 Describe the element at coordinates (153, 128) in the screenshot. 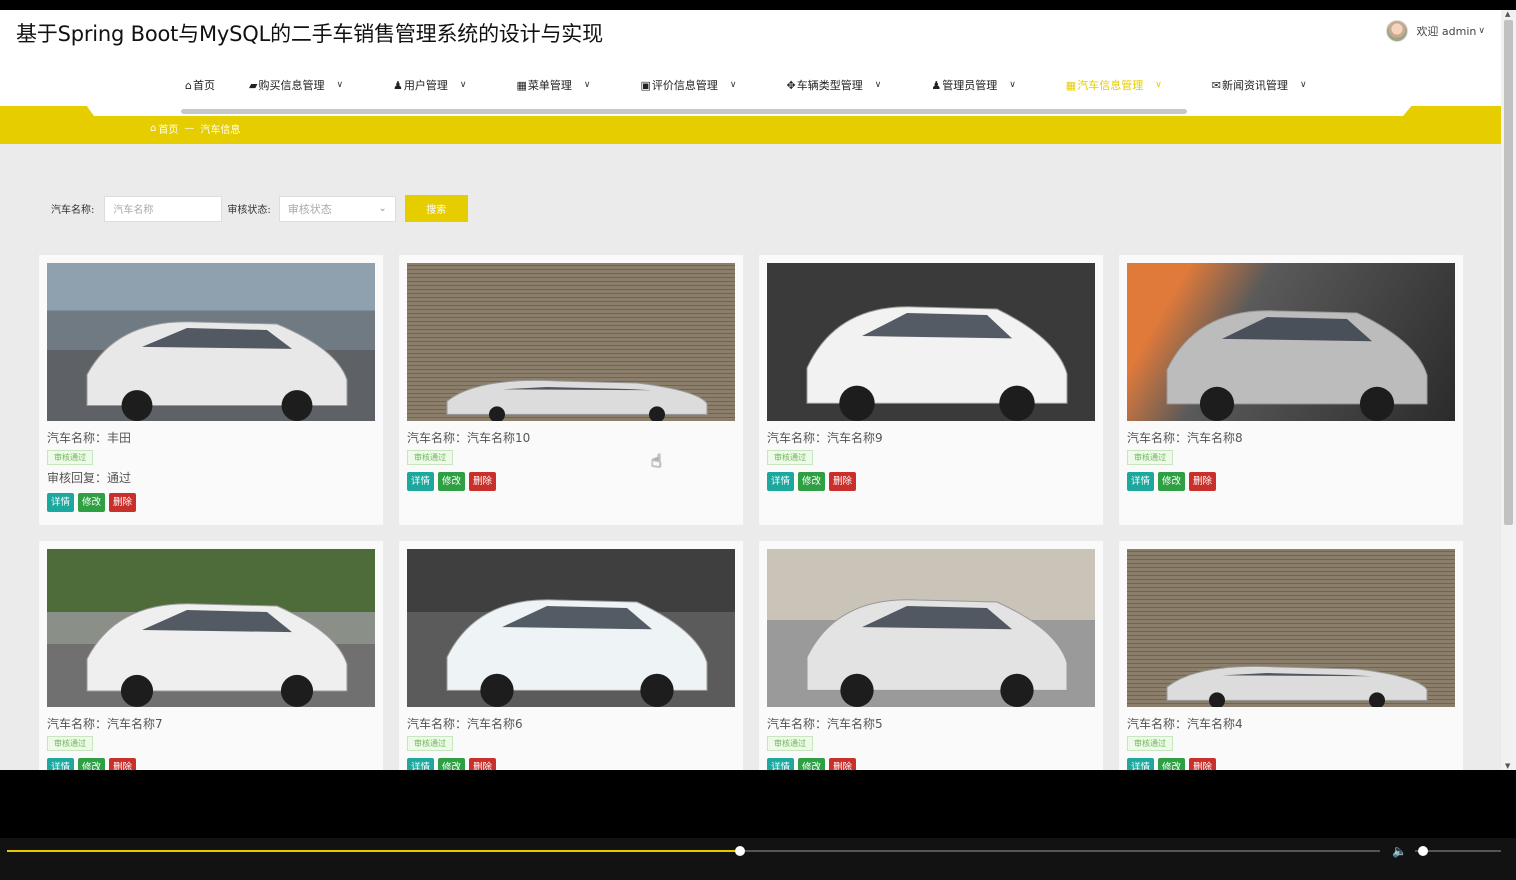

I see `home-icon: ⌂` at that location.